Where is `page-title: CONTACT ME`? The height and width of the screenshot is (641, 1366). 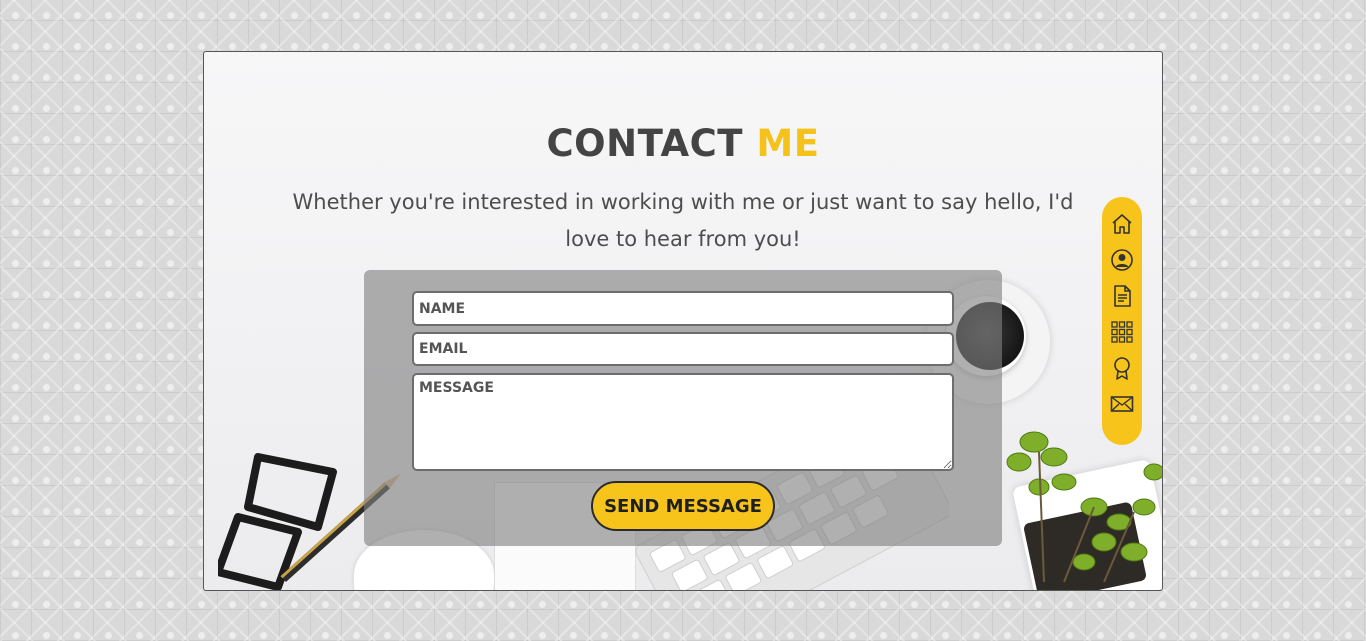
page-title: CONTACT ME is located at coordinates (683, 143).